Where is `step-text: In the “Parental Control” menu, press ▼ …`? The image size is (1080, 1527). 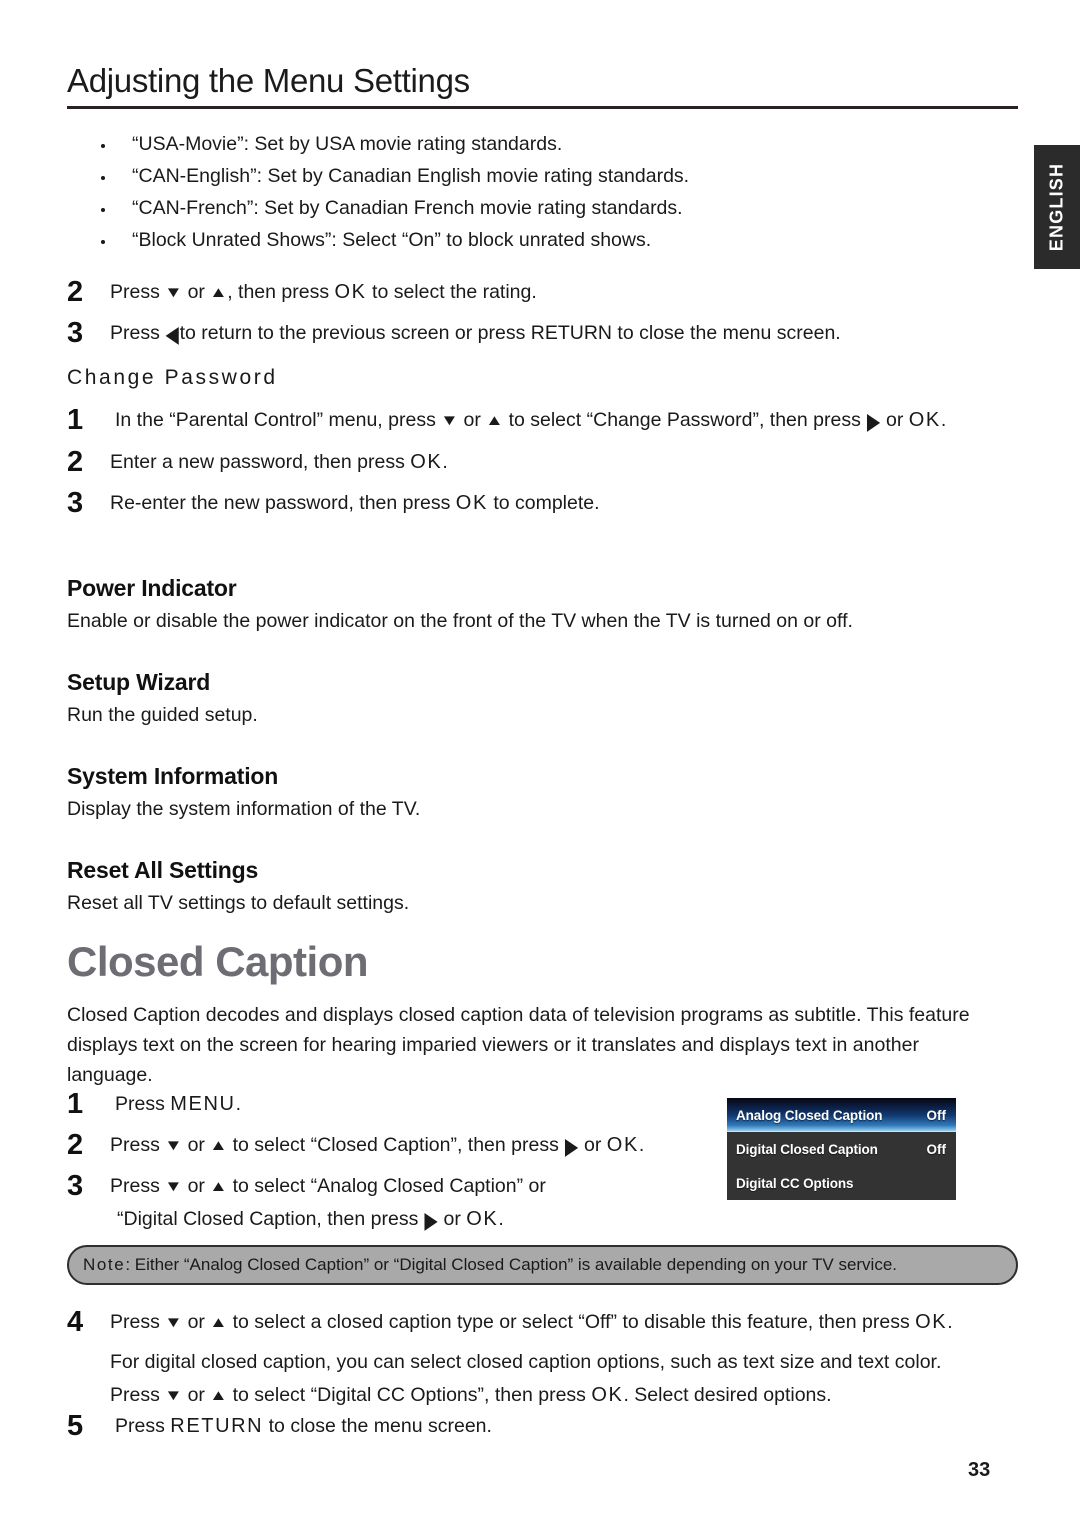
step-text: In the “Parental Control” menu, press ▼ … is located at coordinates (530, 421).